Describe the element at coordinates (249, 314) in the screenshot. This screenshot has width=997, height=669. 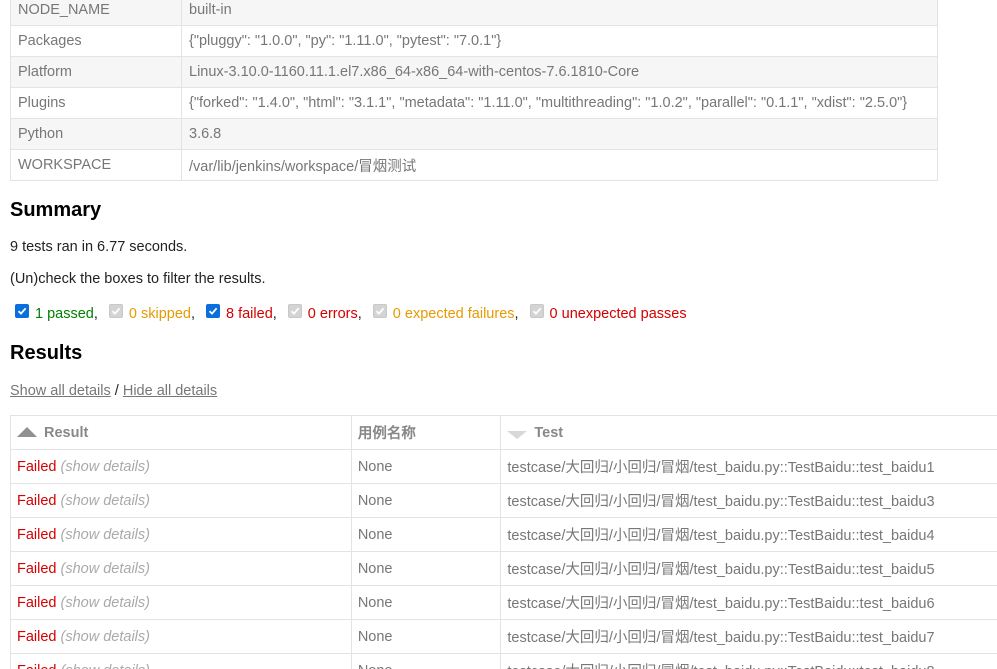
I see `filter-label: 8 failed` at that location.